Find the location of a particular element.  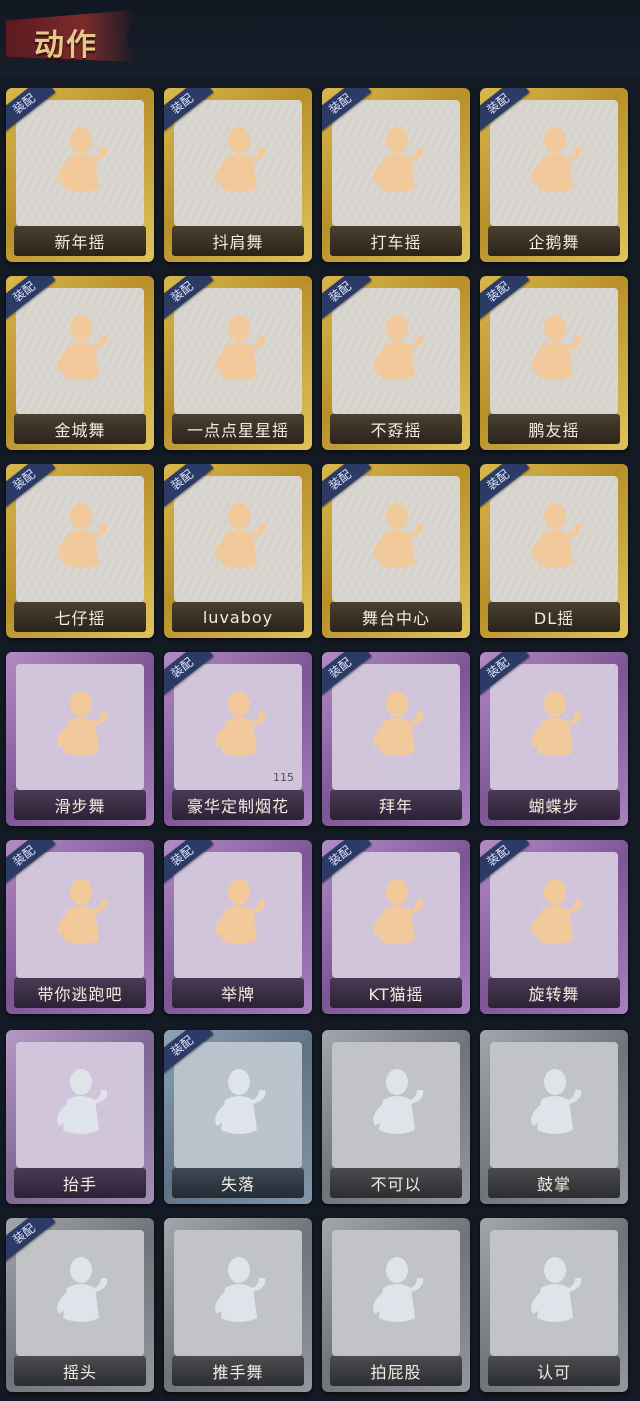

page-title: 动作 is located at coordinates (66, 45).